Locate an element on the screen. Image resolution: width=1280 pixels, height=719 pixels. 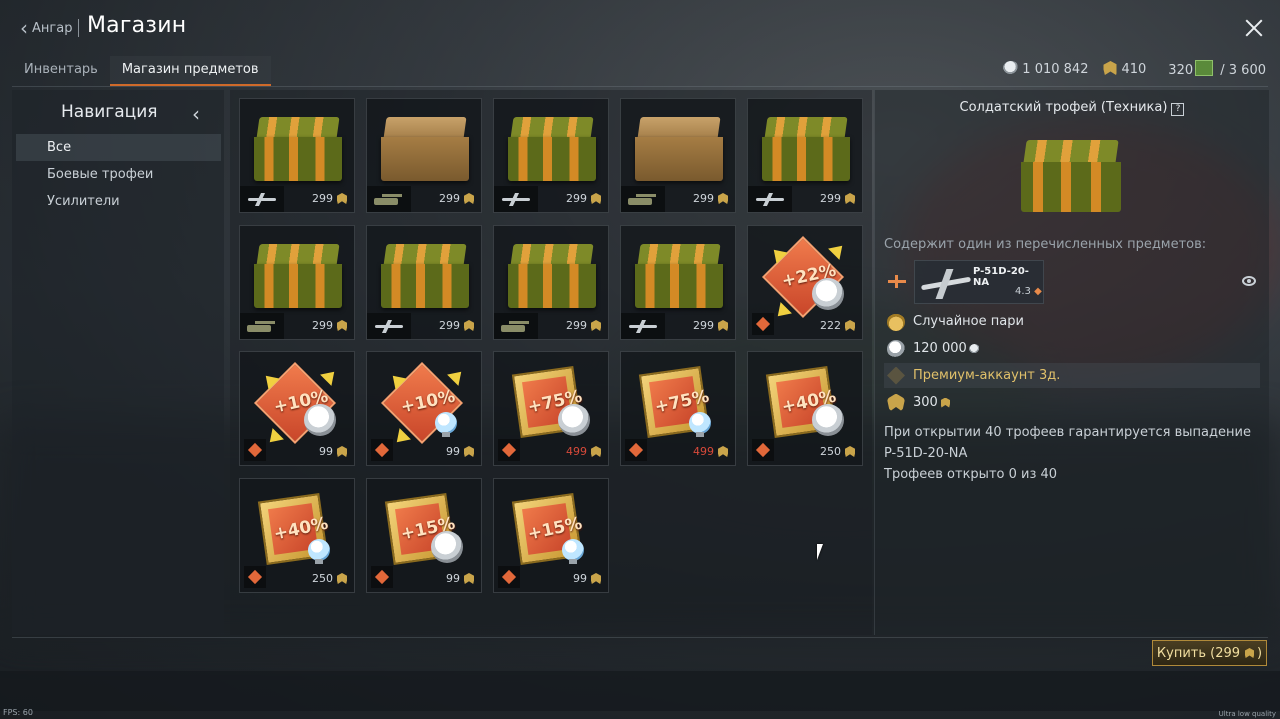
back-to-hangar-button: ‹ Ангар is located at coordinates (46, 28).